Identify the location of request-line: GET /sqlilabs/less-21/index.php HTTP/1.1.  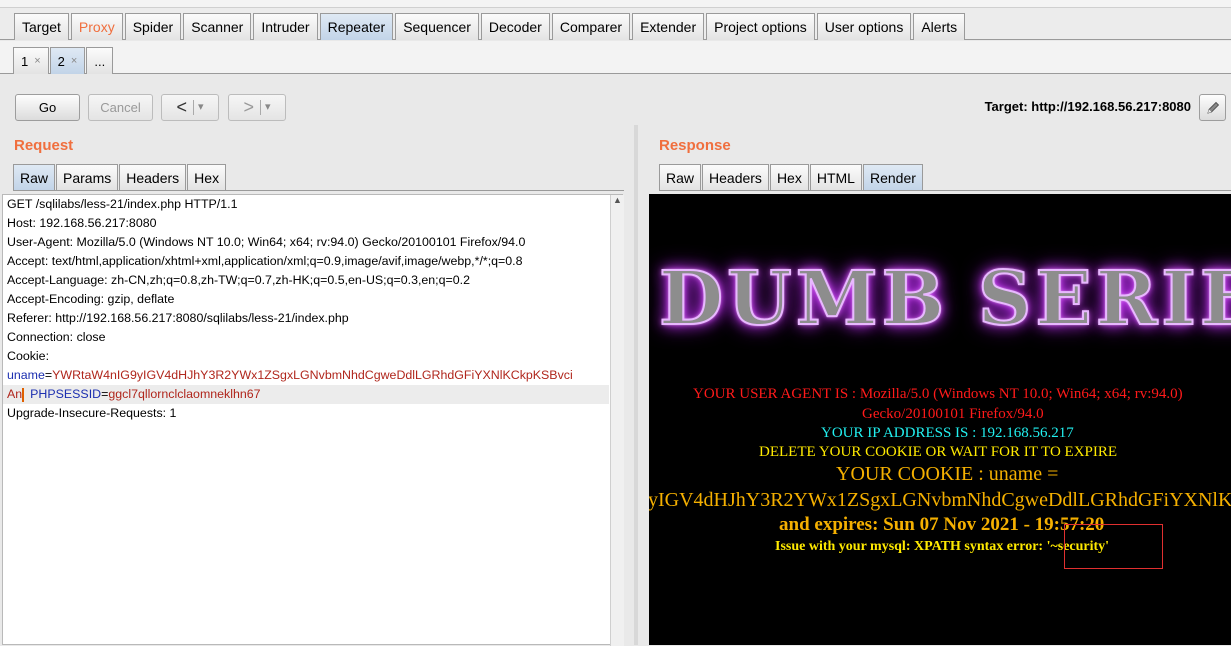
(122, 204).